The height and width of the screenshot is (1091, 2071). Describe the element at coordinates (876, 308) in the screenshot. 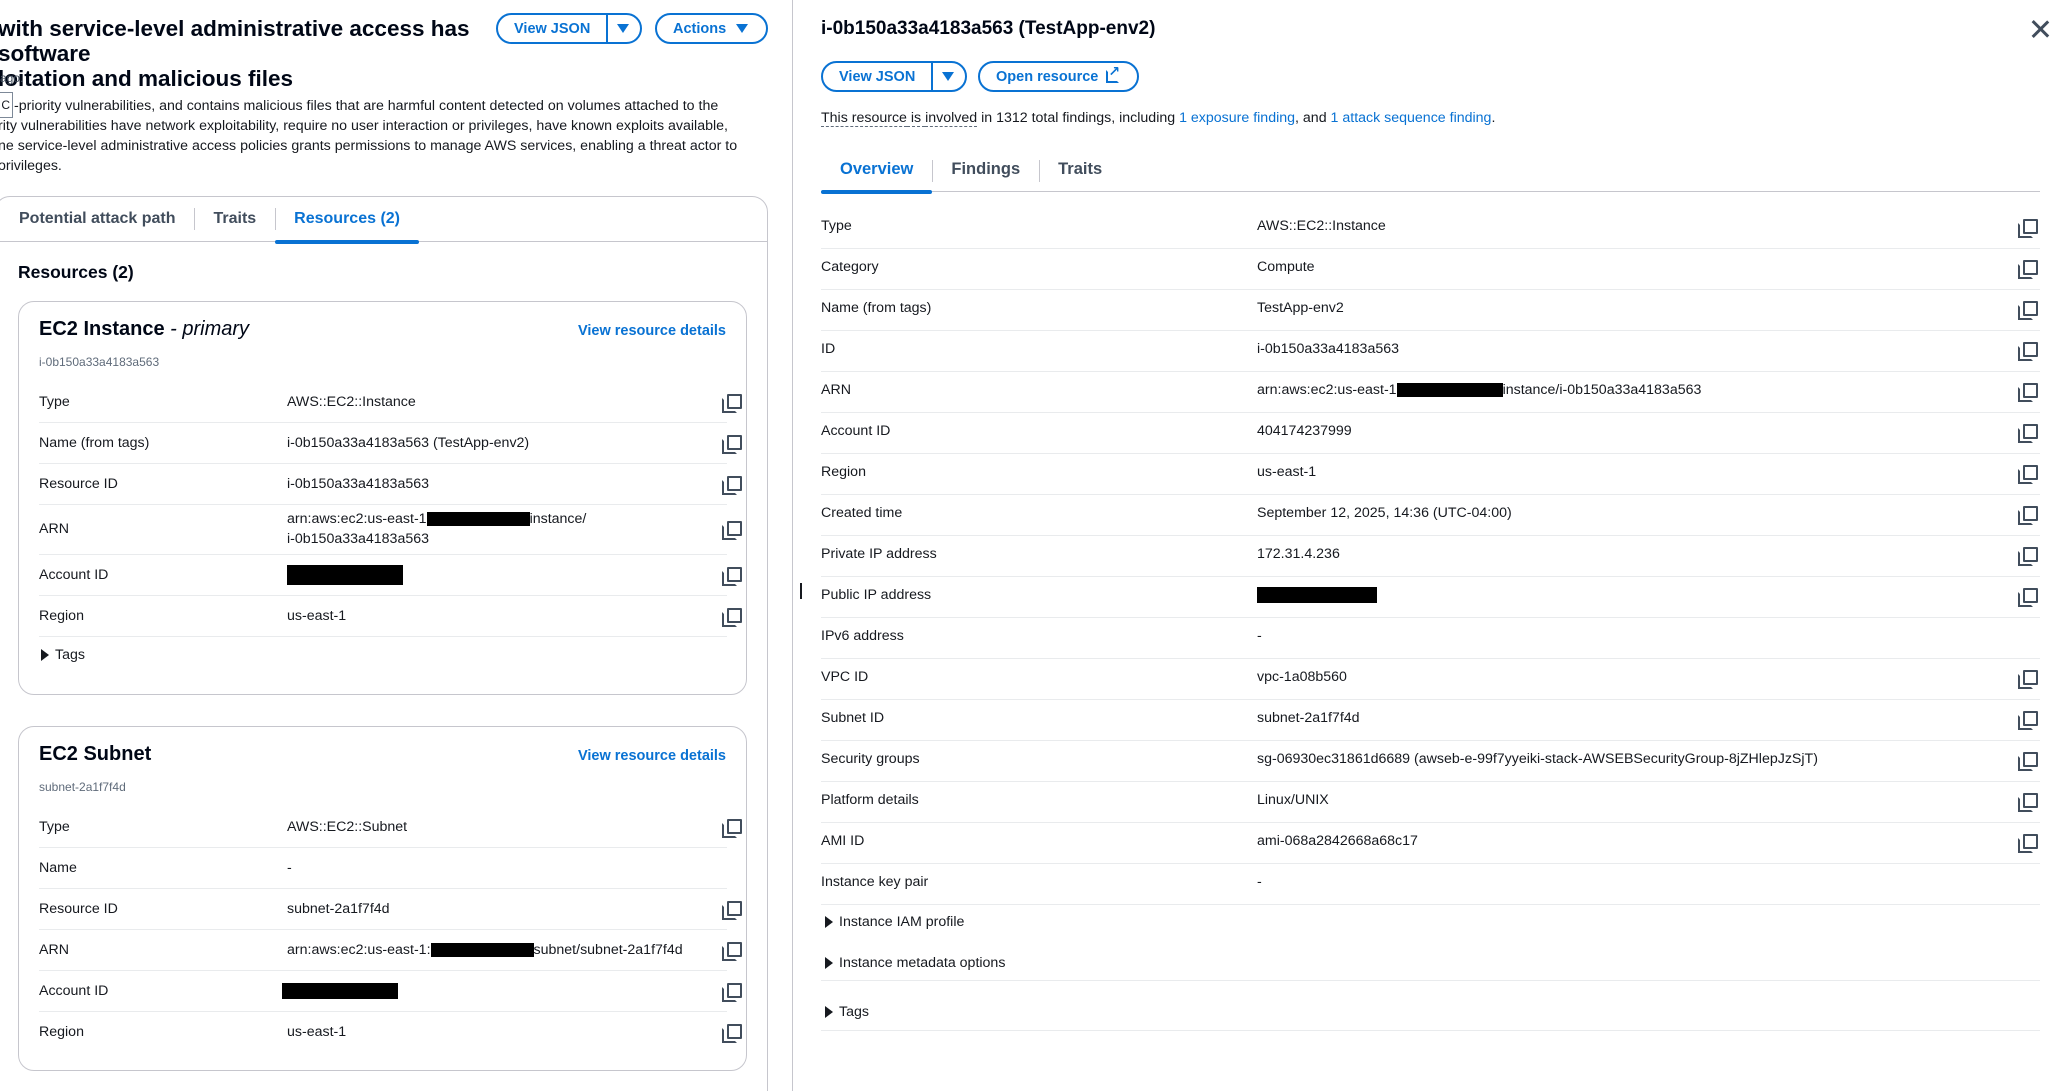

I see `row-label: Name (from tags)` at that location.